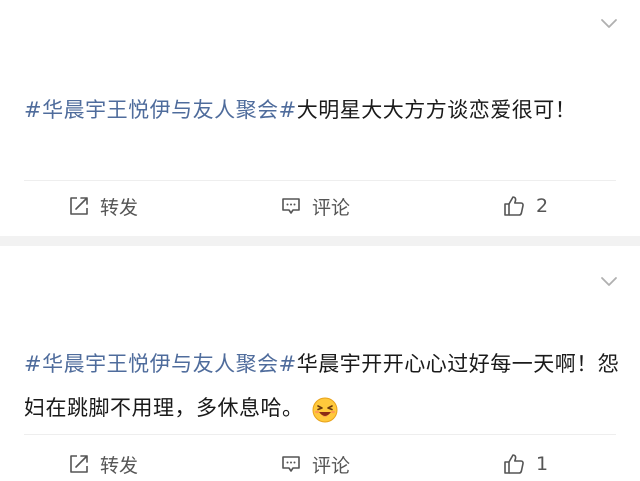 This screenshot has height=481, width=640. I want to click on card-separator, so click(320, 241).